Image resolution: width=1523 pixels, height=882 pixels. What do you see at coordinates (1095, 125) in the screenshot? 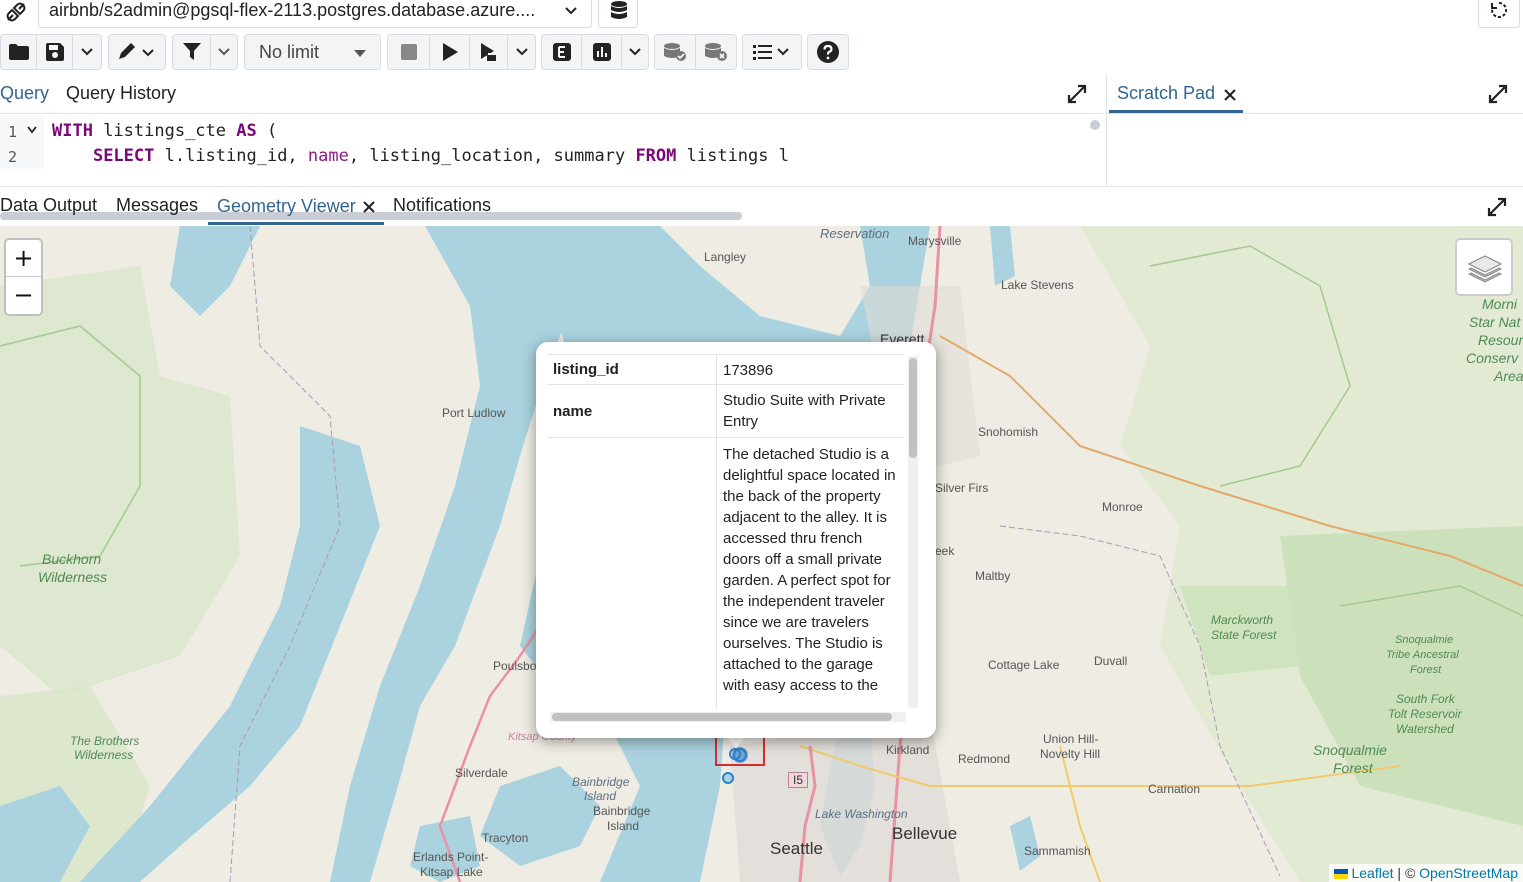
I see `editor-vertical-scrollbar` at bounding box center [1095, 125].